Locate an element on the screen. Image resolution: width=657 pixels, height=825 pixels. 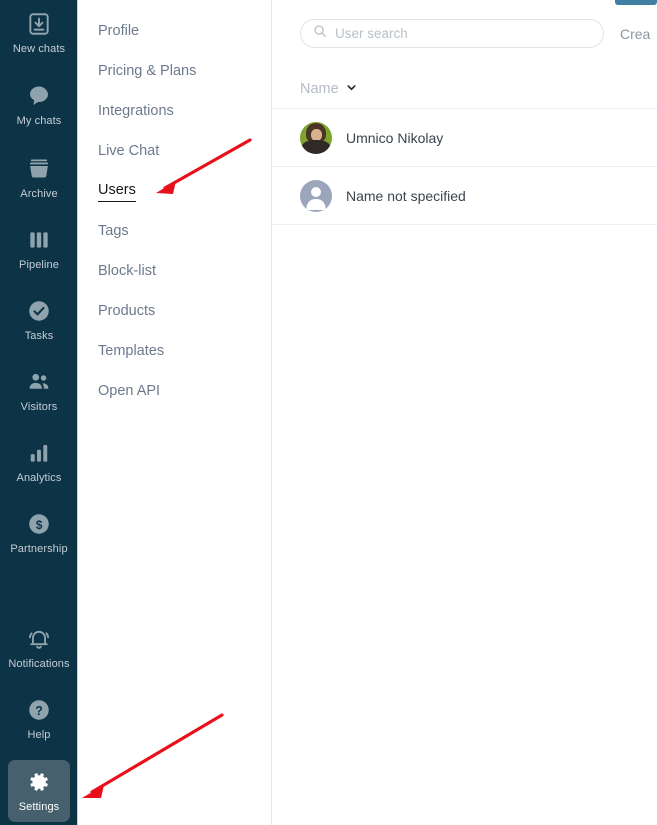
gear-icon is located at coordinates (39, 782).